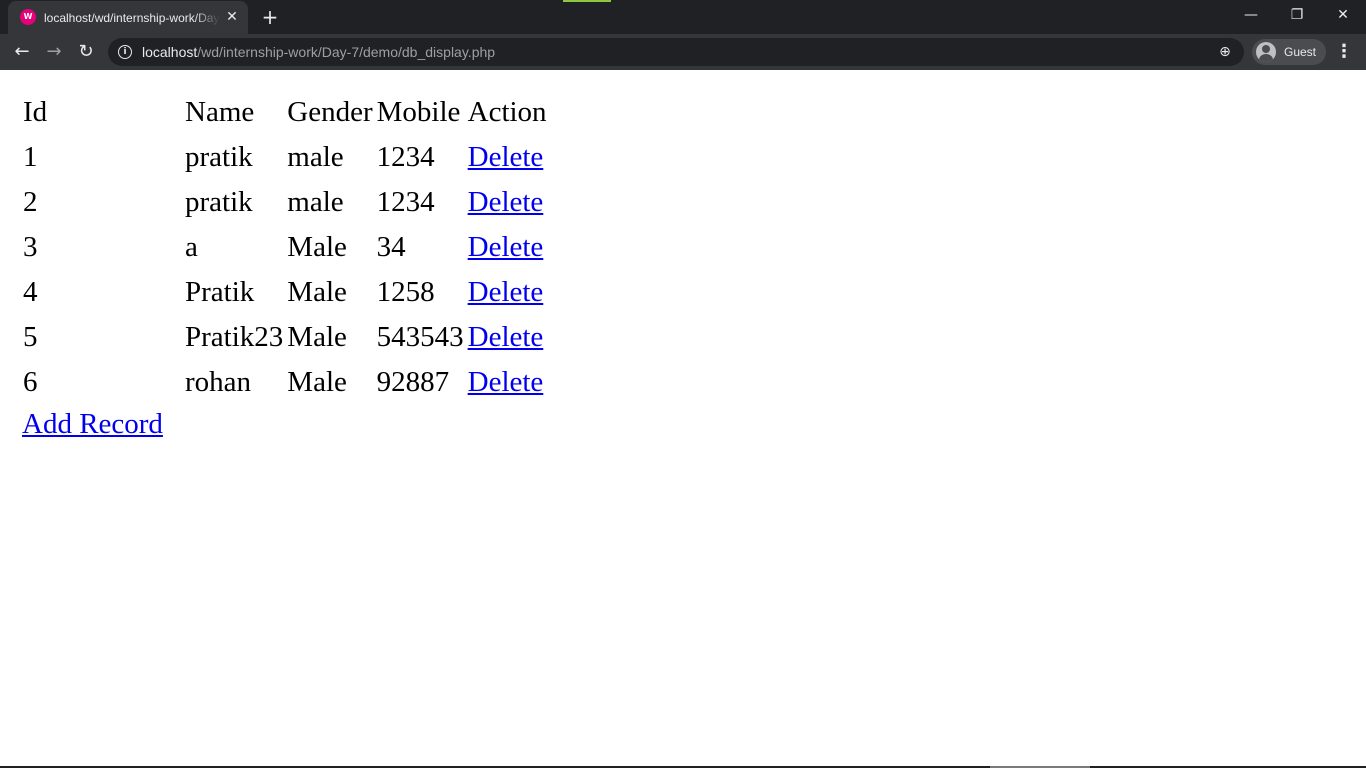  Describe the element at coordinates (125, 52) in the screenshot. I see `info-icon: i` at that location.